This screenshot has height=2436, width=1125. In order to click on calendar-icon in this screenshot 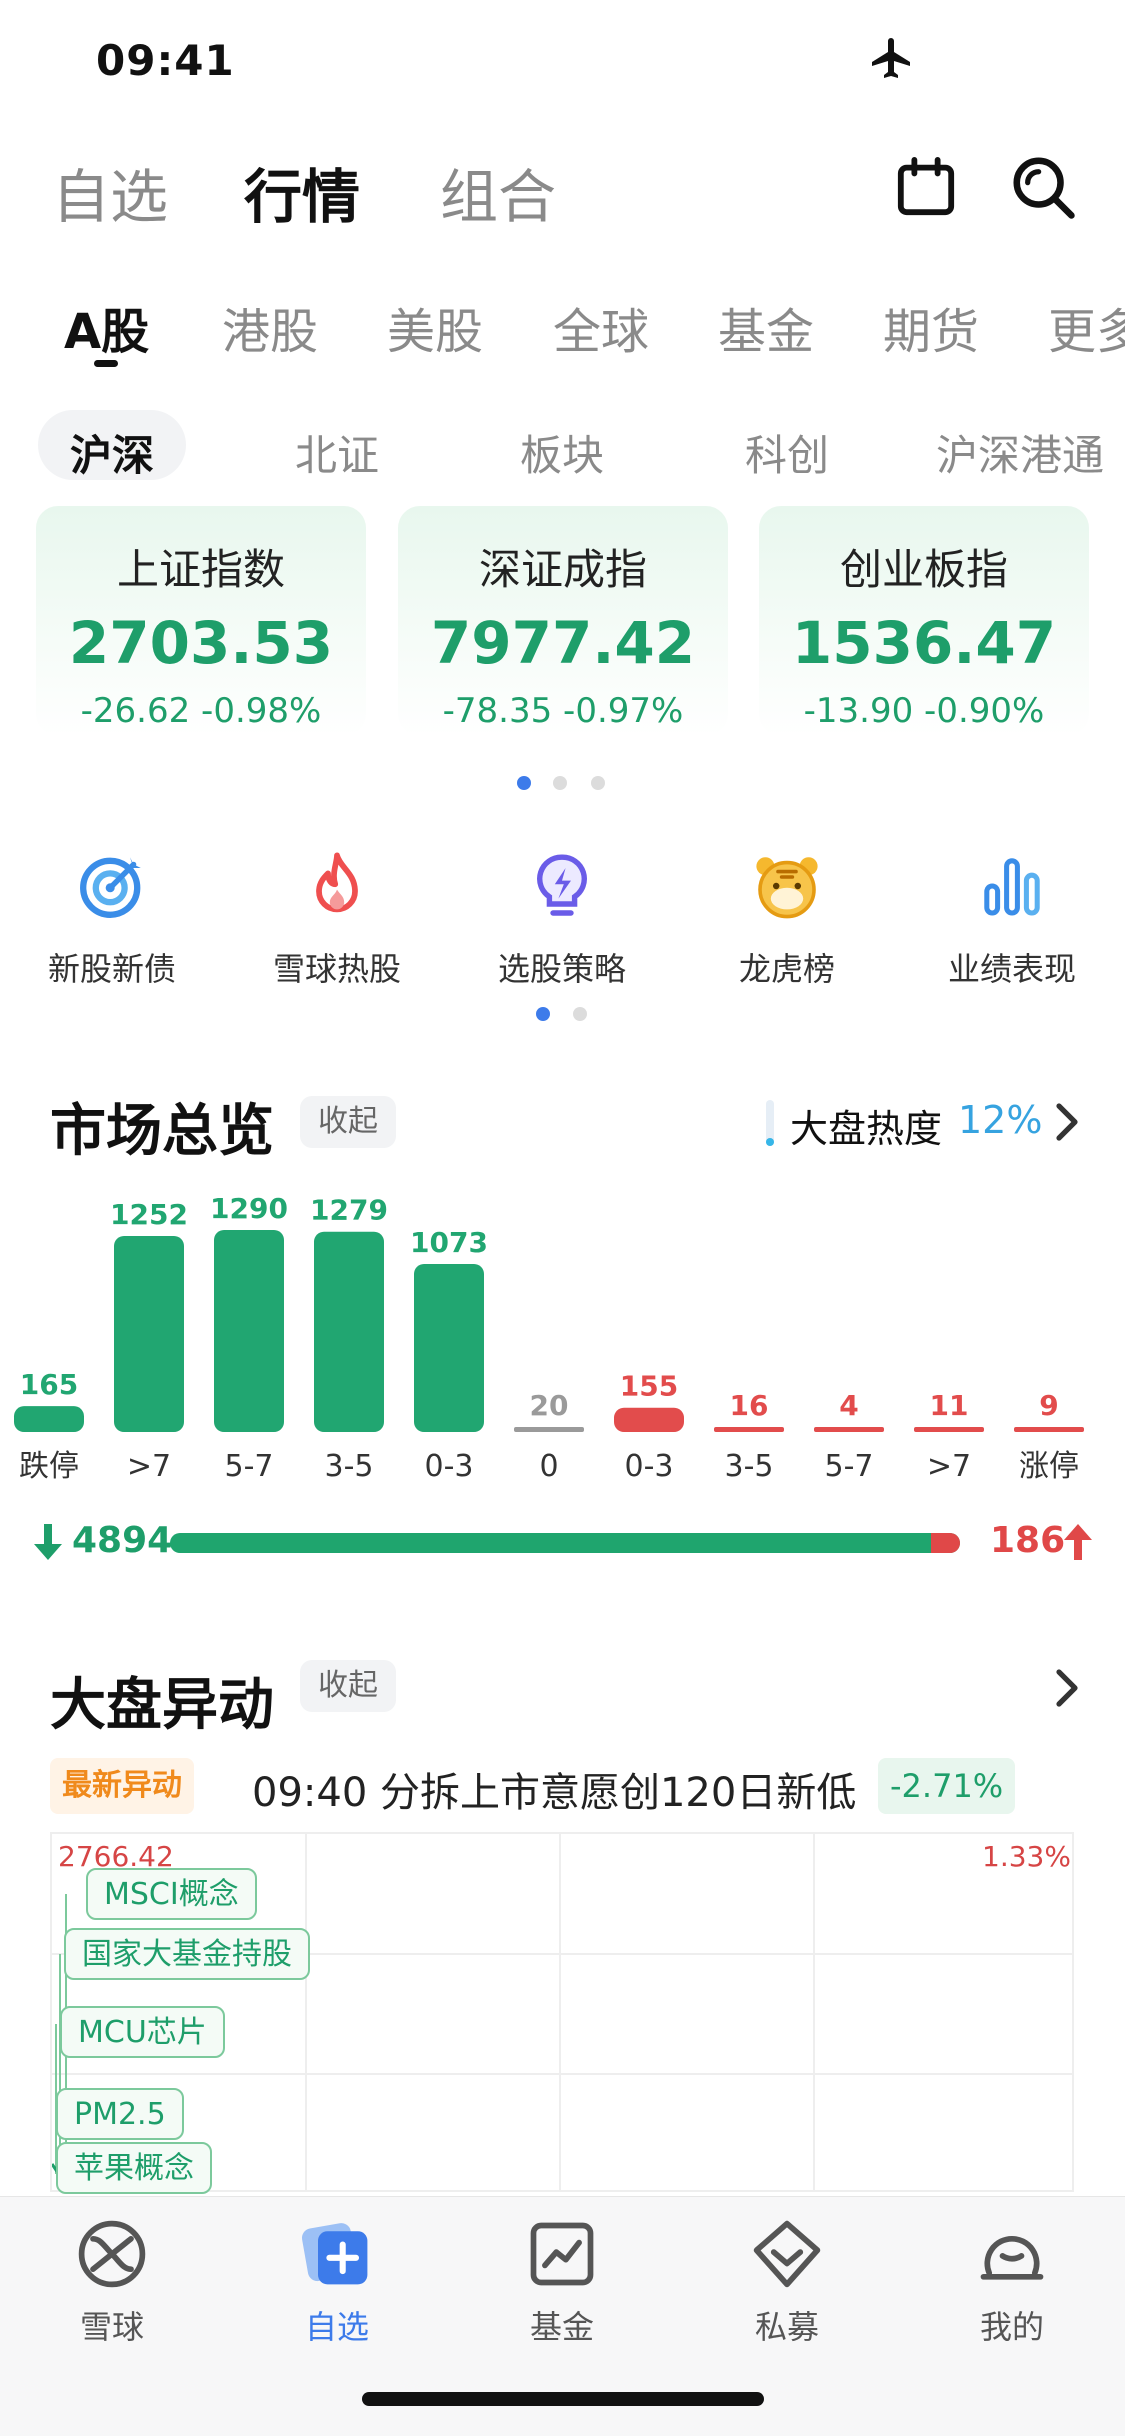, I will do `click(926, 187)`.